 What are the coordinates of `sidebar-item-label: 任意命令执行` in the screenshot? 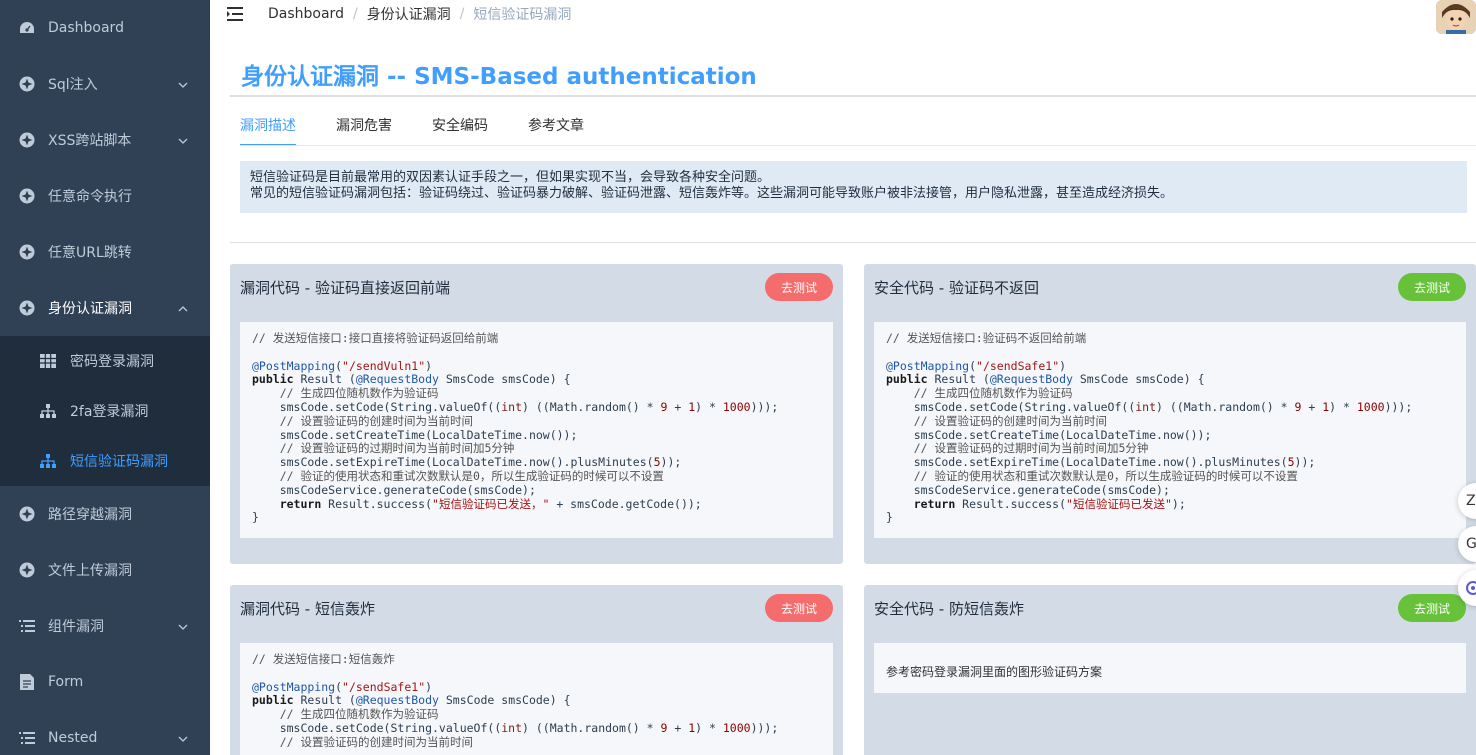 It's located at (90, 197).